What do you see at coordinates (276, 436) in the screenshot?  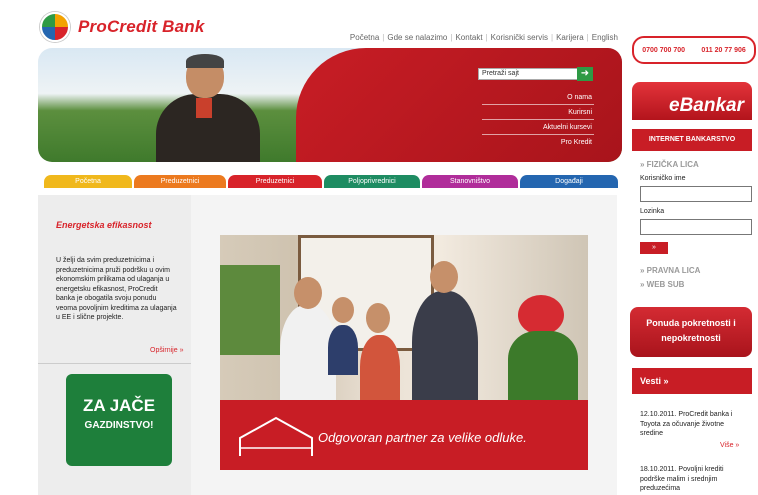 I see `house-outline-icon` at bounding box center [276, 436].